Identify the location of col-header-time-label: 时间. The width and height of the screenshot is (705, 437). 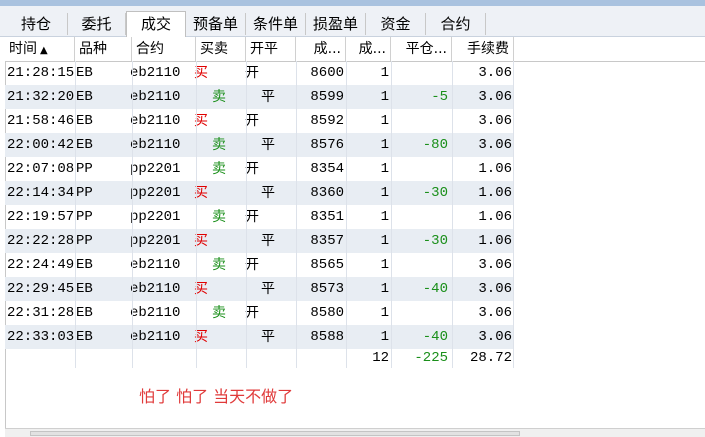
(23, 49).